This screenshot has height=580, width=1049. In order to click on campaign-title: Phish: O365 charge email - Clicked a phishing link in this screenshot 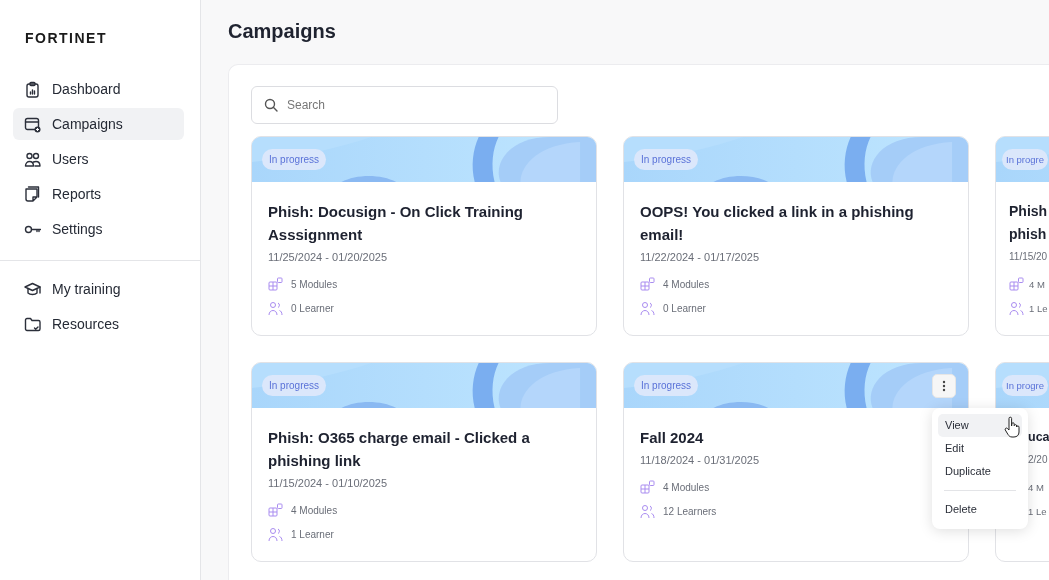, I will do `click(399, 449)`.